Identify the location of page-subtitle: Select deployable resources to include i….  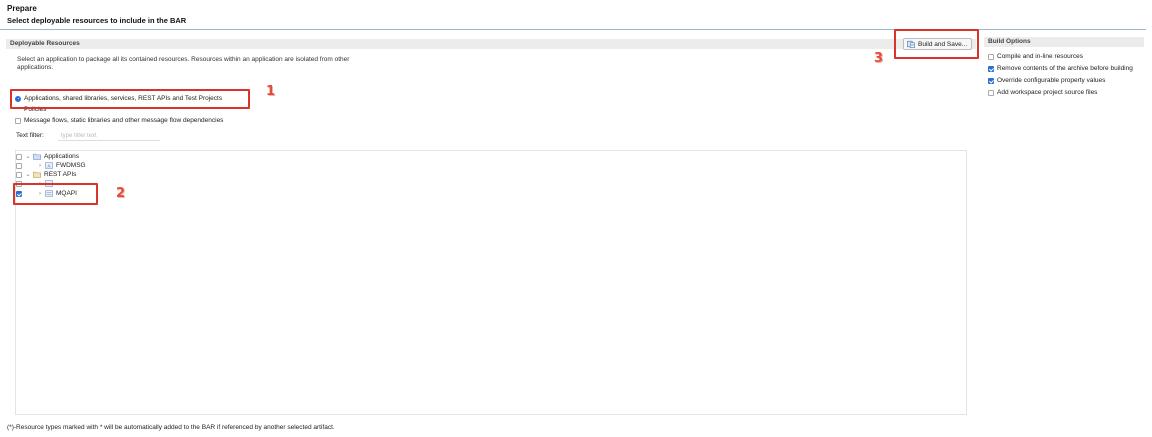
(97, 20).